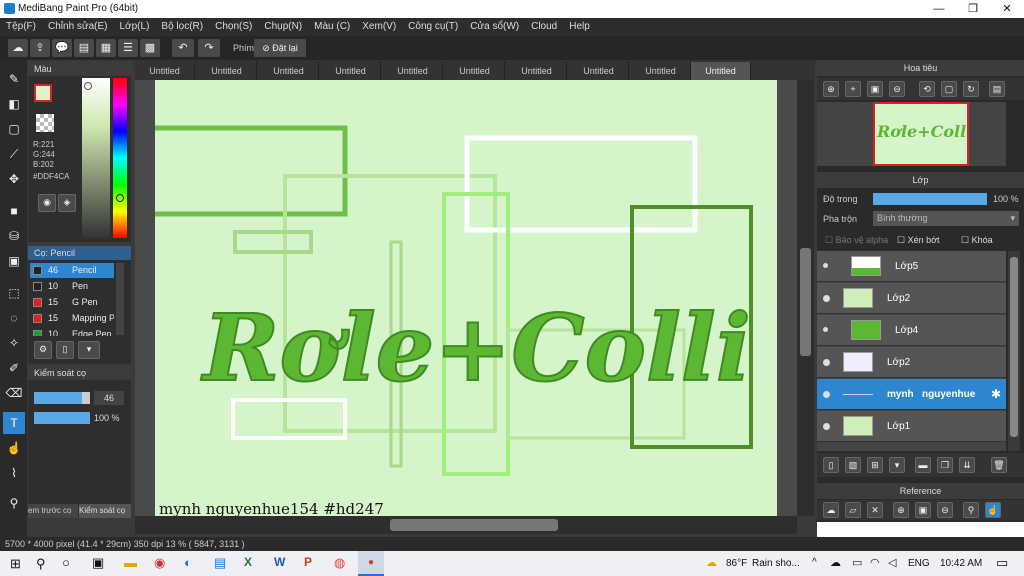 This screenshot has width=1024, height=576. Describe the element at coordinates (89, 350) in the screenshot. I see `brush-menu-icon: ▾` at that location.